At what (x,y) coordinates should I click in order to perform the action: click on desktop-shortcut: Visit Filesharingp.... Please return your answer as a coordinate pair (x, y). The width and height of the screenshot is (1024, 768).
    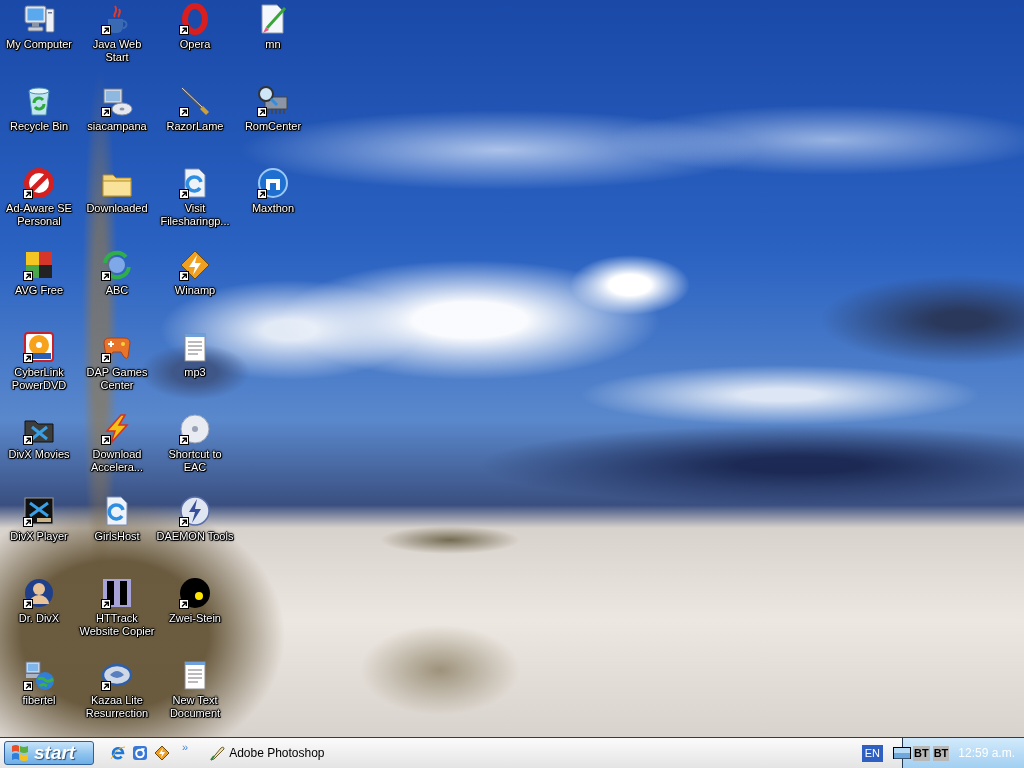
    Looking at the image, I should click on (195, 197).